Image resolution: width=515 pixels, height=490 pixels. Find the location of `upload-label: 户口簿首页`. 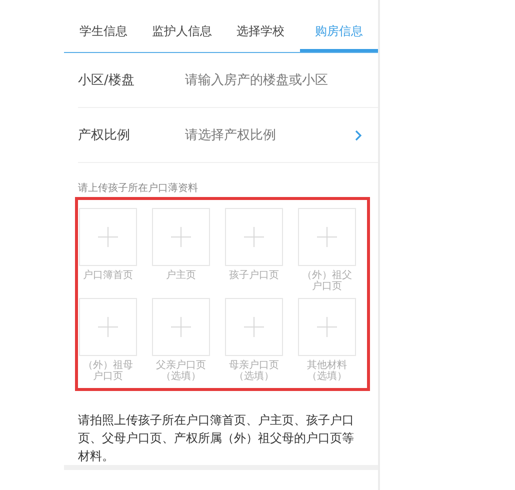

upload-label: 户口簿首页 is located at coordinates (108, 276).